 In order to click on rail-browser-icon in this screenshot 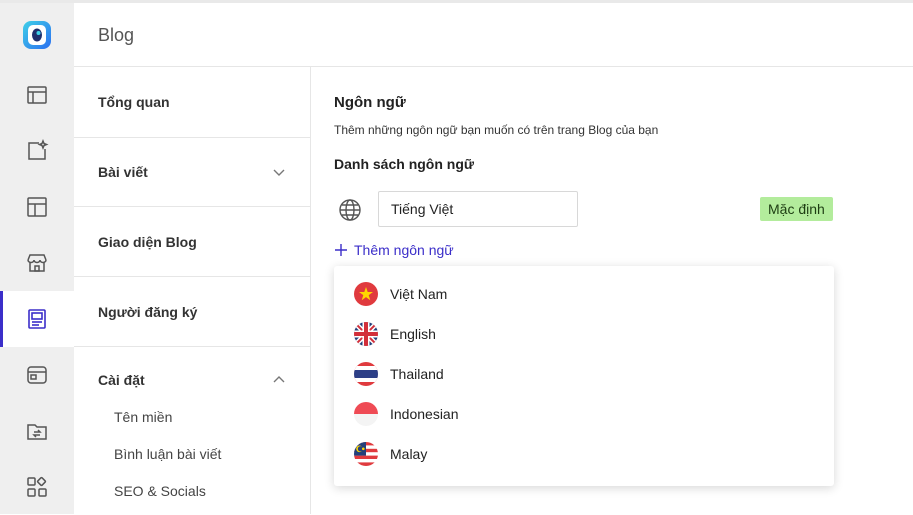, I will do `click(37, 375)`.